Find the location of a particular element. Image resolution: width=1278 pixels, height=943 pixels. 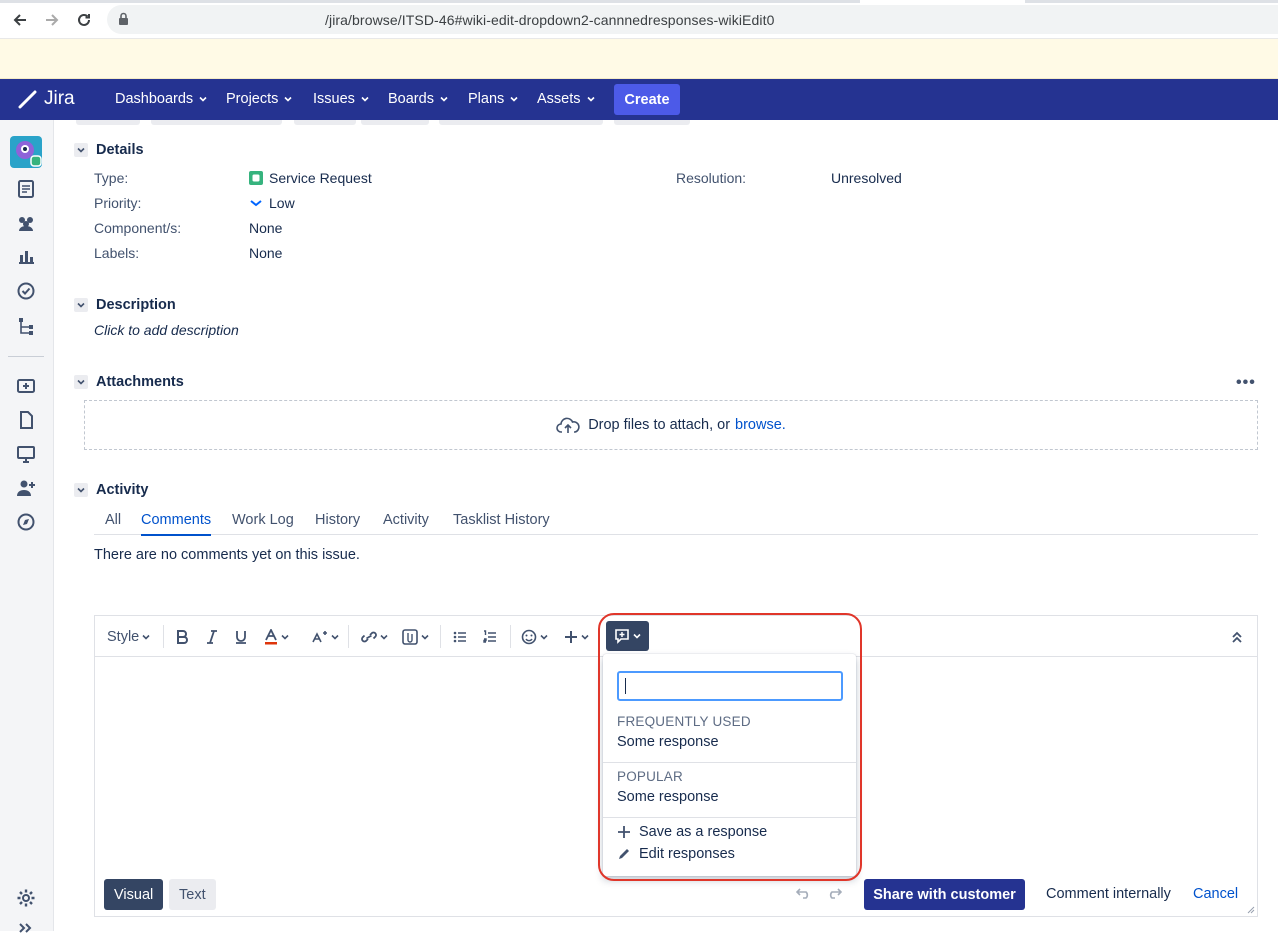

attachment-icon is located at coordinates (415, 637).